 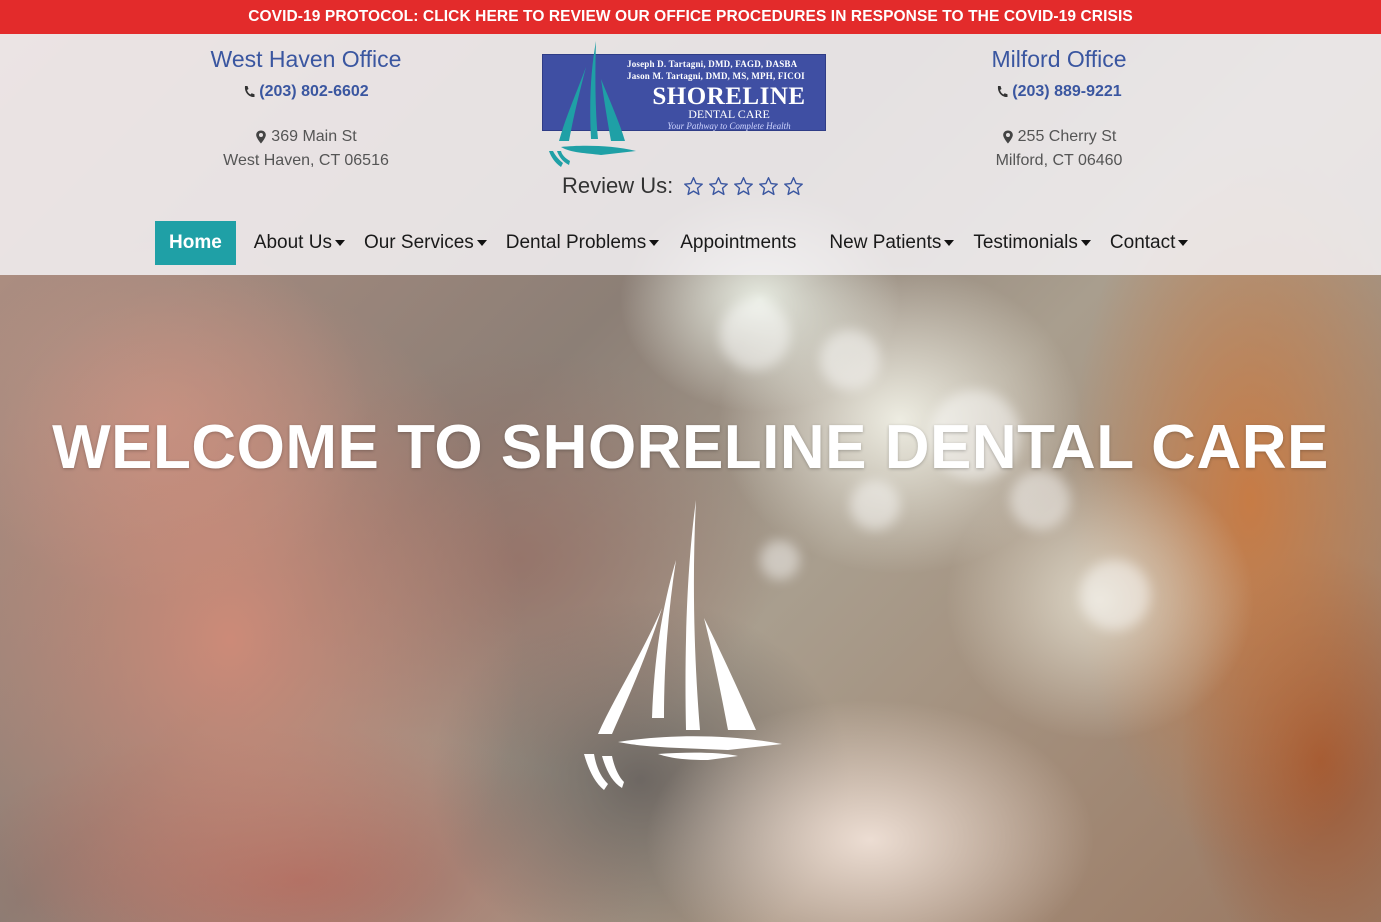 What do you see at coordinates (1142, 242) in the screenshot?
I see `nav-label: Contact` at bounding box center [1142, 242].